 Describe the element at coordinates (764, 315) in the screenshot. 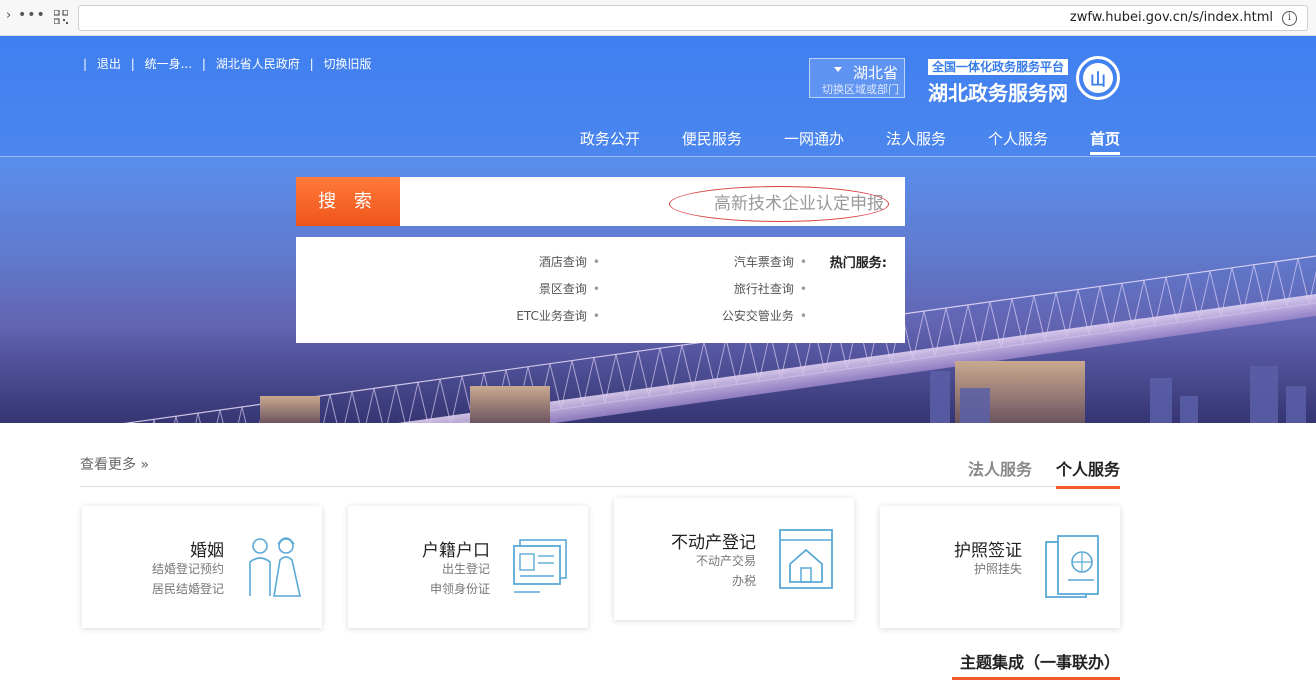

I see `hot-service-item: 公安交管业务 •` at that location.